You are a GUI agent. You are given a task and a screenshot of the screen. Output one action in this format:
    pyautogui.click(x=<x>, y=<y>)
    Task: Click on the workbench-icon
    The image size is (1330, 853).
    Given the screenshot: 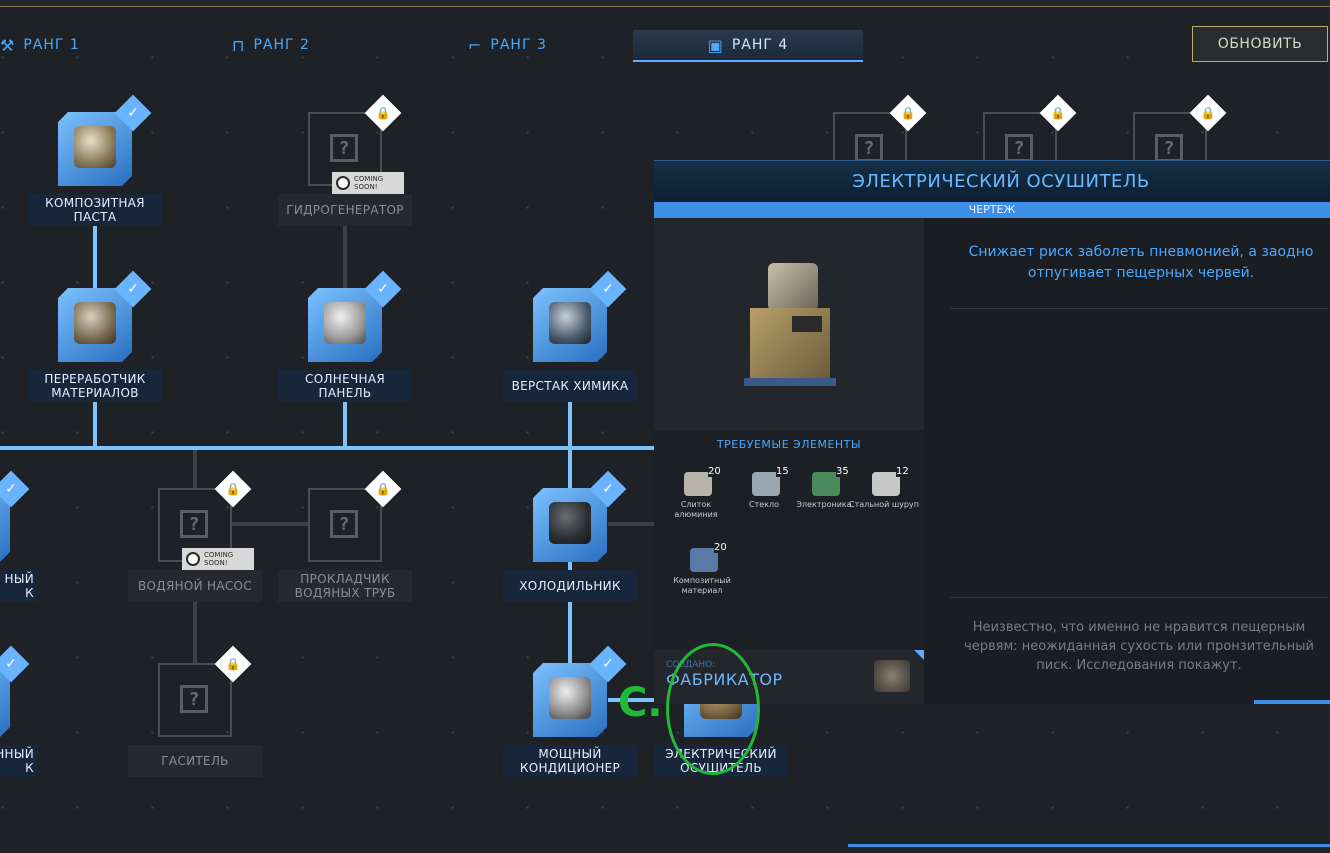 What is the action you would take?
    pyautogui.click(x=570, y=323)
    